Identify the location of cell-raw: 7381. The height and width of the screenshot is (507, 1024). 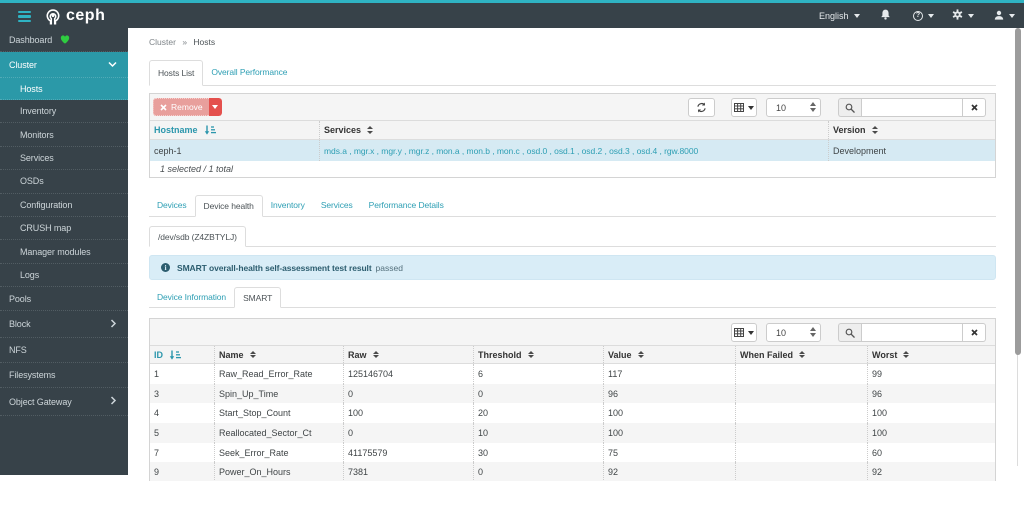
(408, 471).